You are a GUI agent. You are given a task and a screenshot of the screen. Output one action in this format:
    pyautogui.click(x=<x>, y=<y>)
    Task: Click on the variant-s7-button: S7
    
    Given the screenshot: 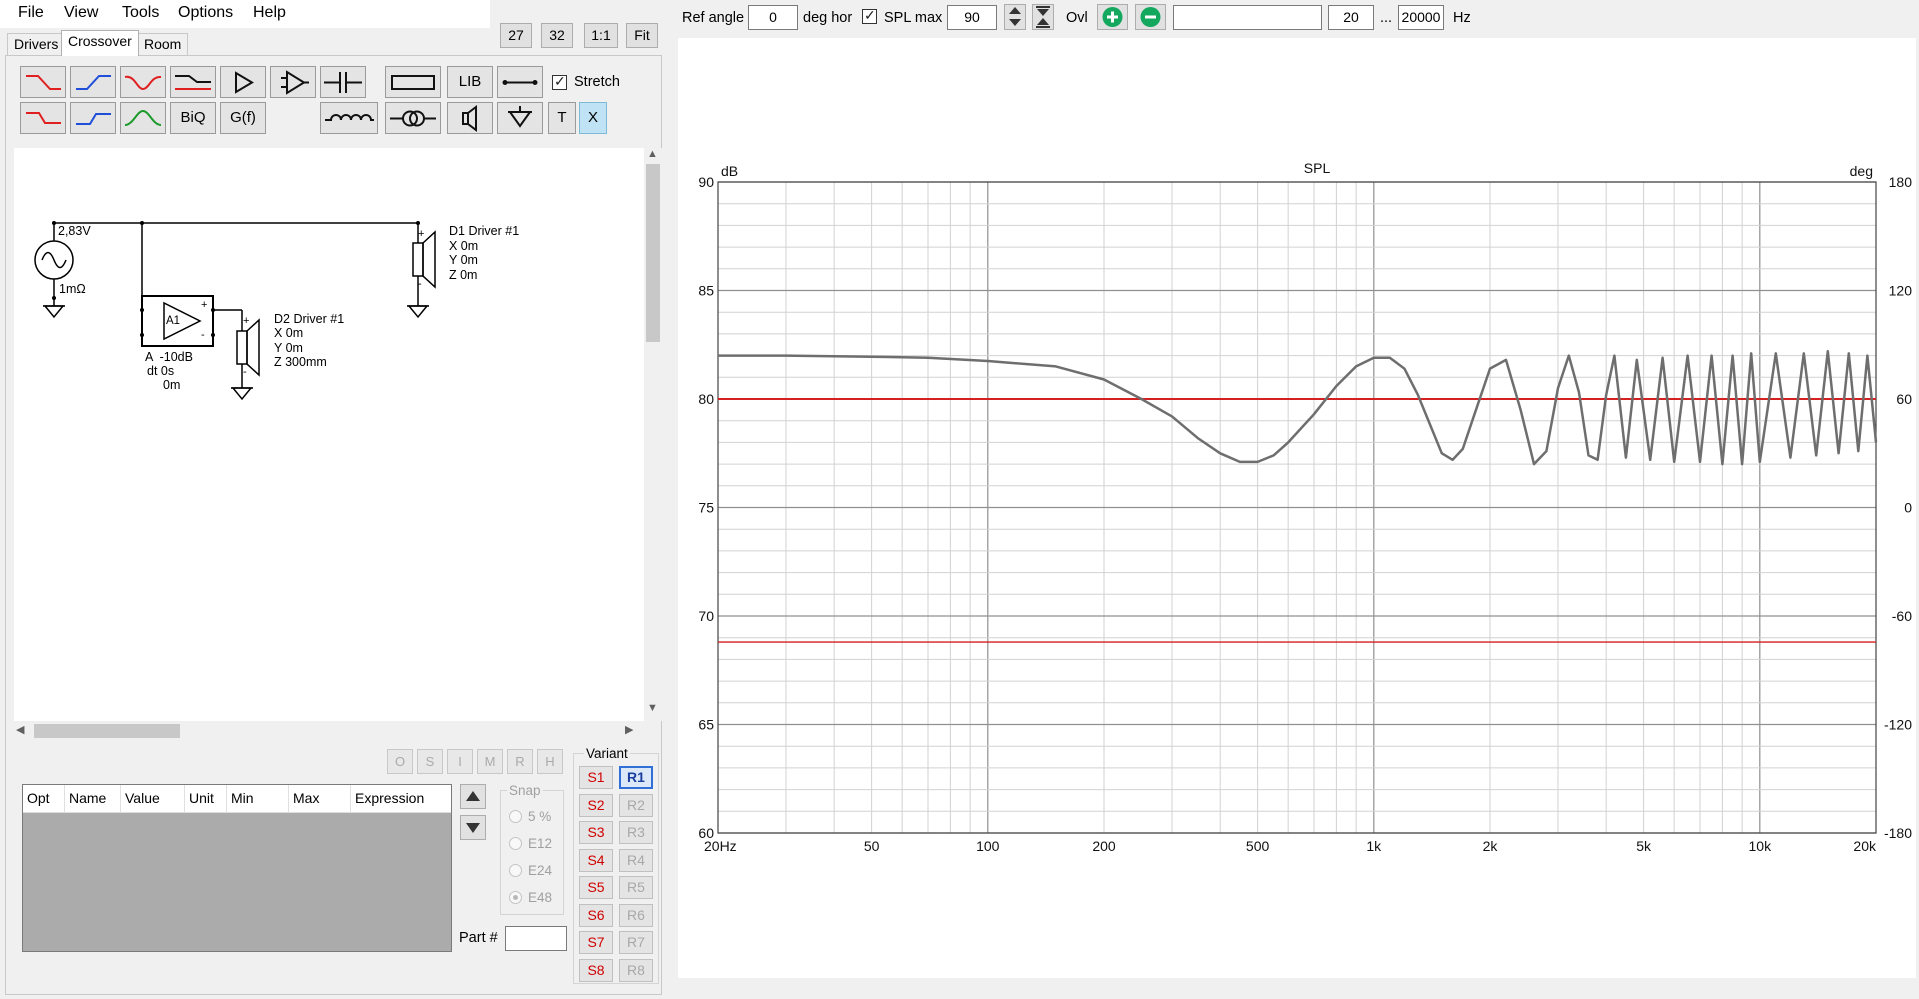 What is the action you would take?
    pyautogui.click(x=596, y=942)
    